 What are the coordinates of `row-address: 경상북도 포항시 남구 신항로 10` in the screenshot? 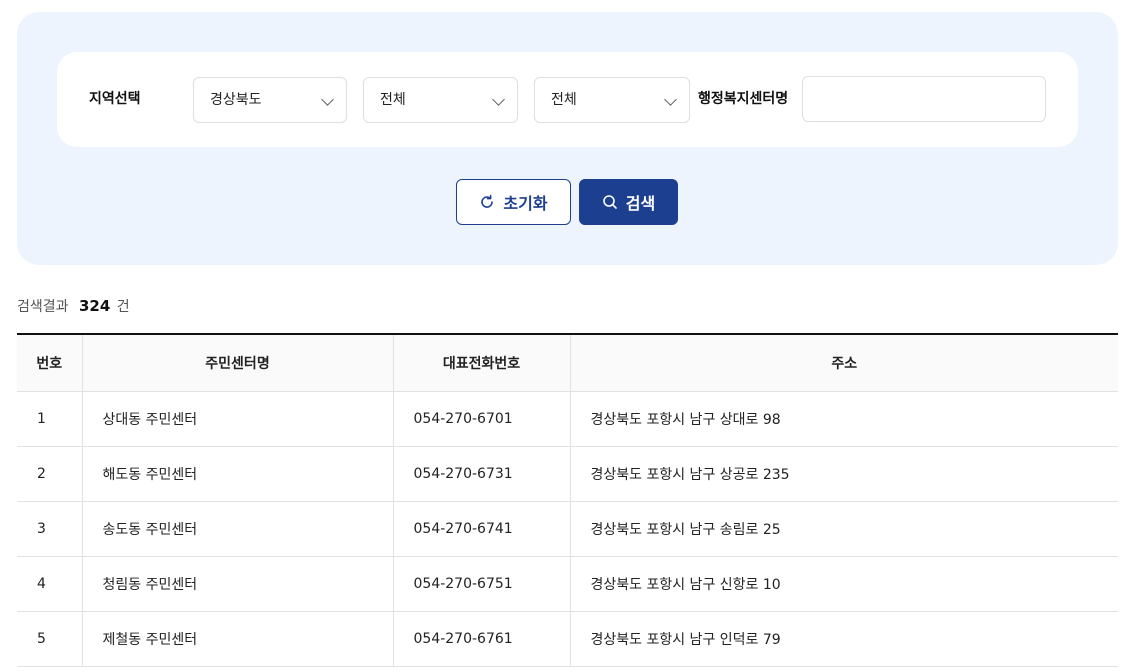 It's located at (844, 584).